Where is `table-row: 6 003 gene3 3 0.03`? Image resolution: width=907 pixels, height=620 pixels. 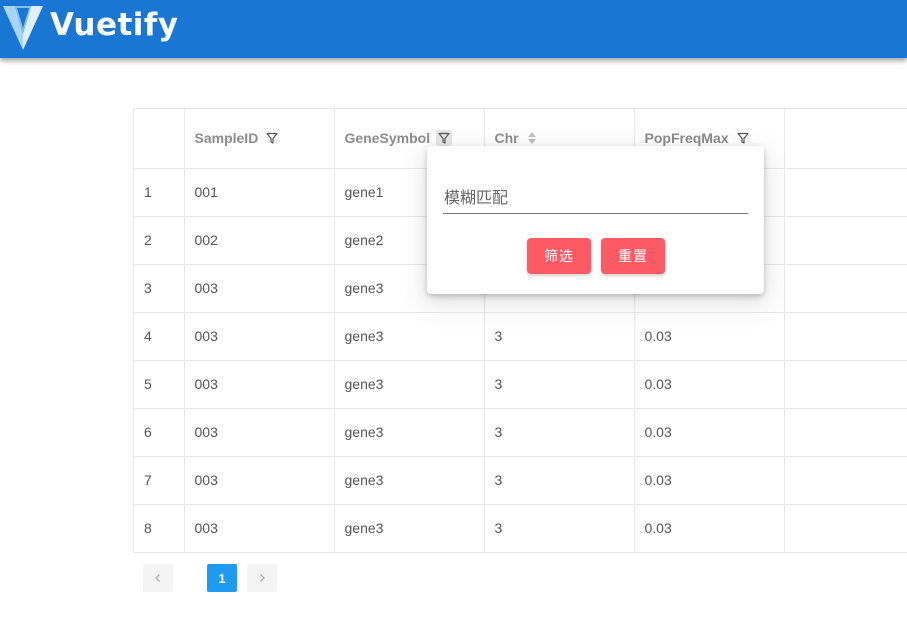 table-row: 6 003 gene3 3 0.03 is located at coordinates (520, 432).